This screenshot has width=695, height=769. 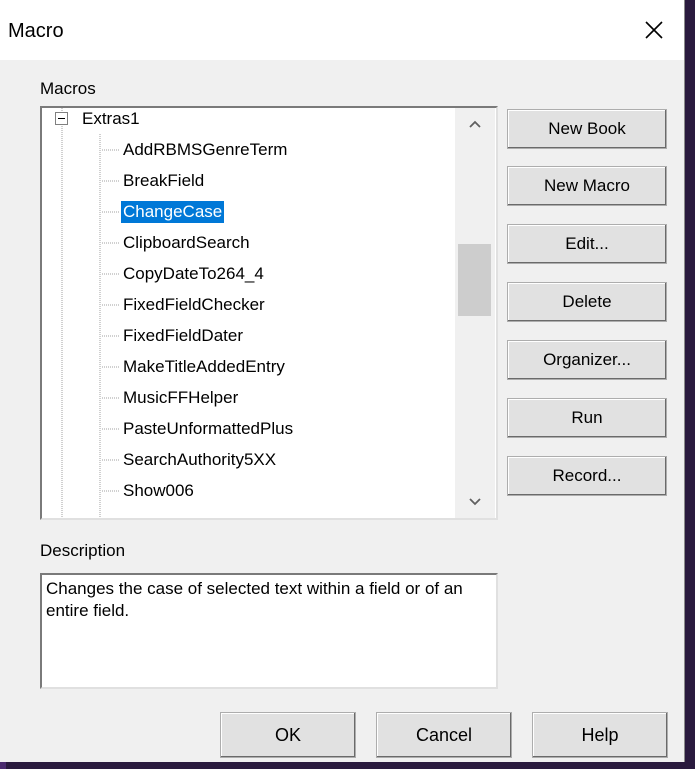 What do you see at coordinates (199, 460) in the screenshot?
I see `tree-item: SearchAuthority5XX` at bounding box center [199, 460].